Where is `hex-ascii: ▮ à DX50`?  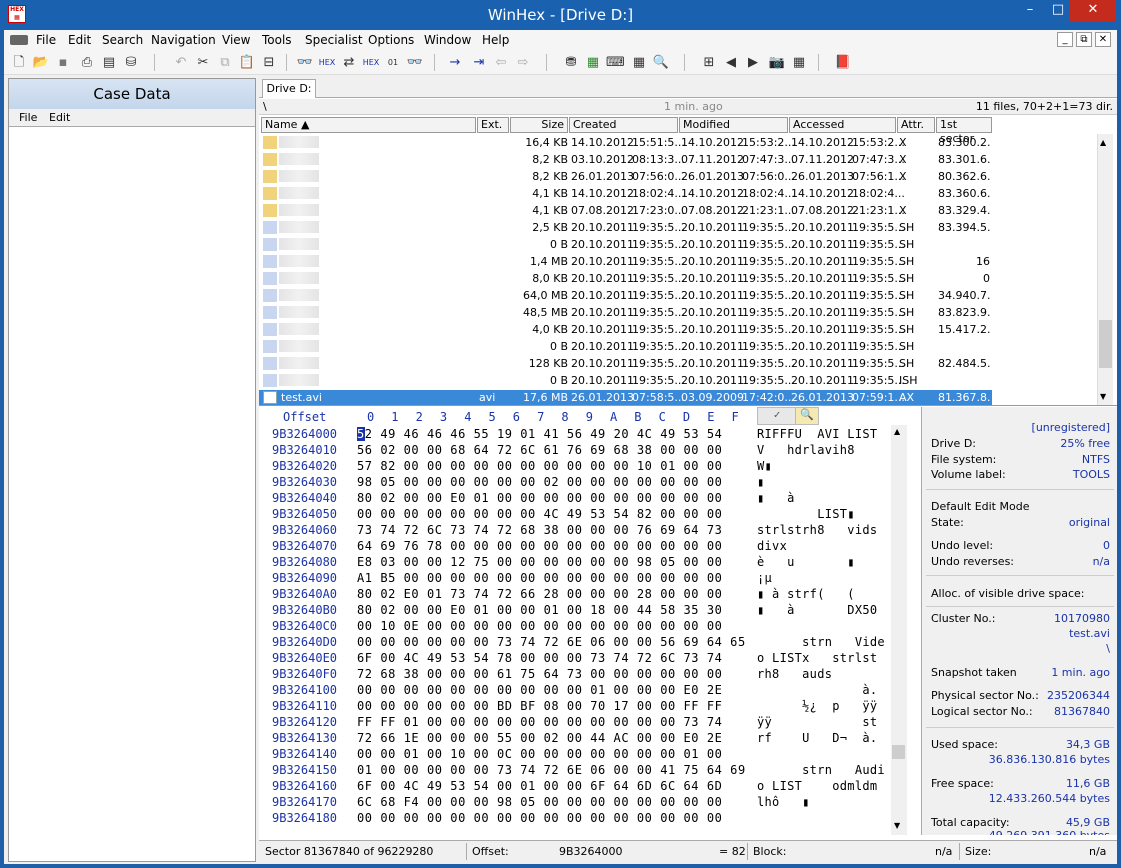
hex-ascii: ▮ à DX50 is located at coordinates (817, 610).